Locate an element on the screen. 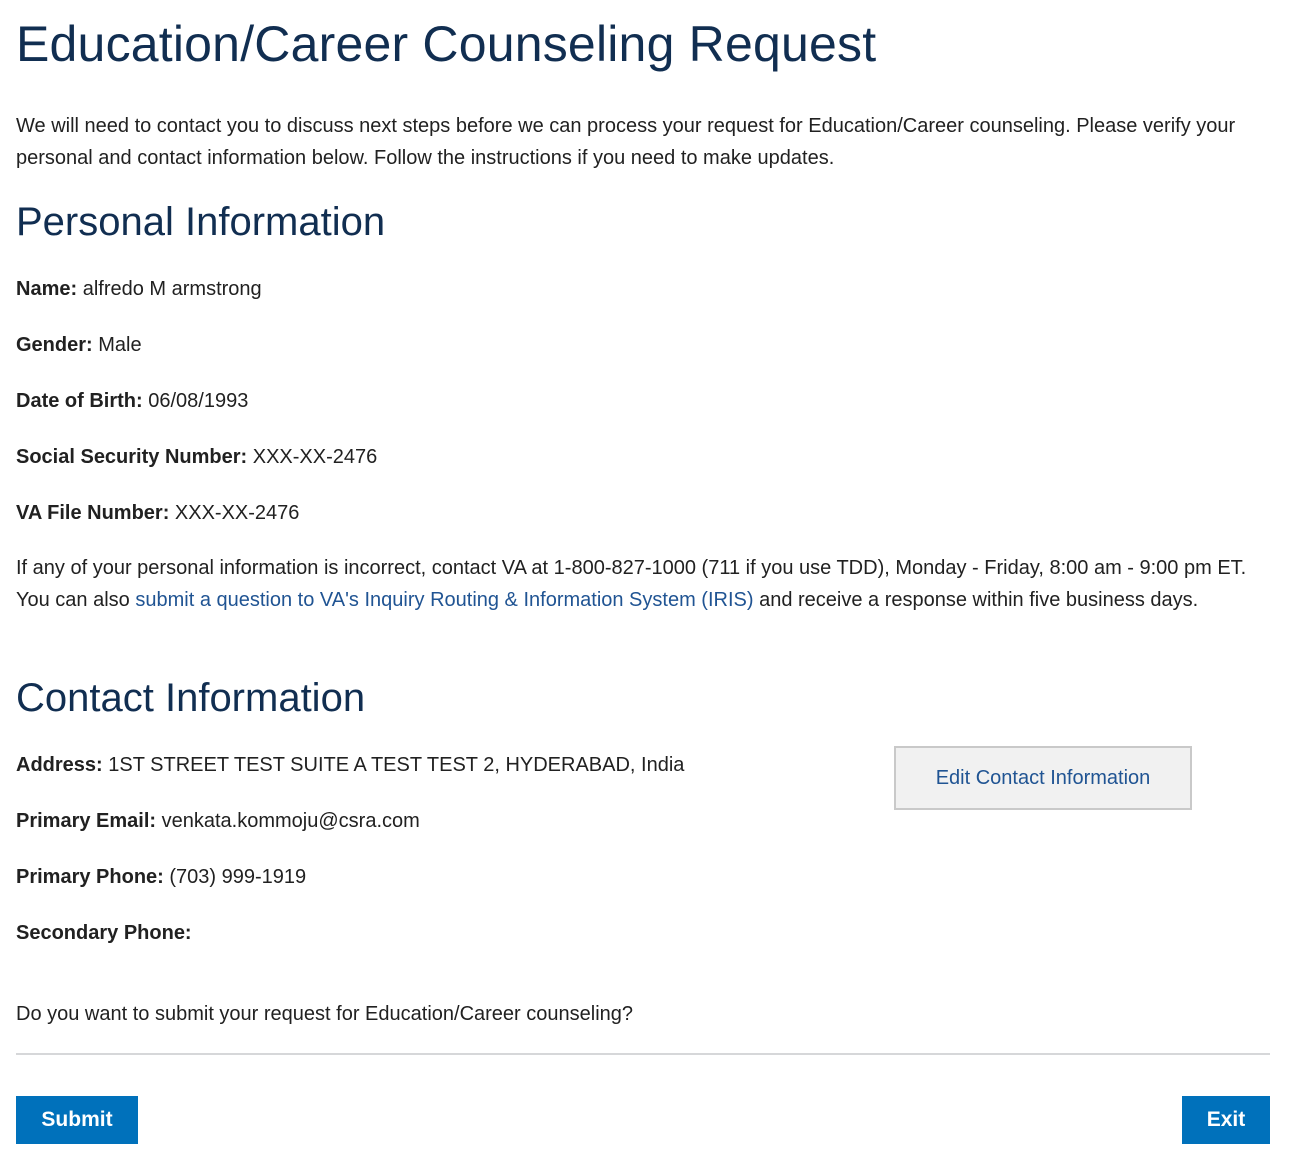 This screenshot has height=1162, width=1306. name-label: Name: is located at coordinates (47, 289).